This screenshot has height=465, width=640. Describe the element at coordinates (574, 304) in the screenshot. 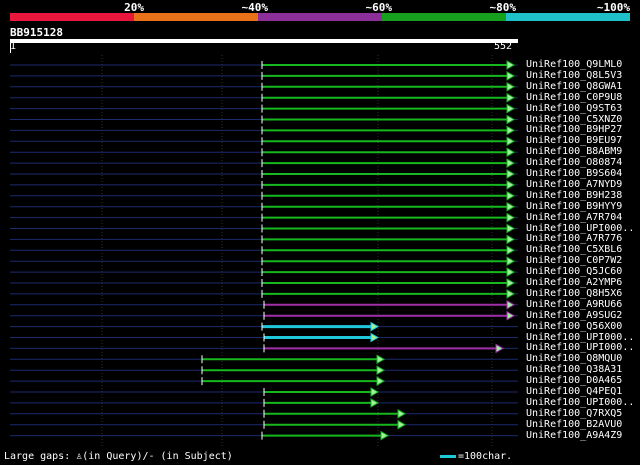

I see `hit-name-link: UniRef100_A9RU66` at that location.